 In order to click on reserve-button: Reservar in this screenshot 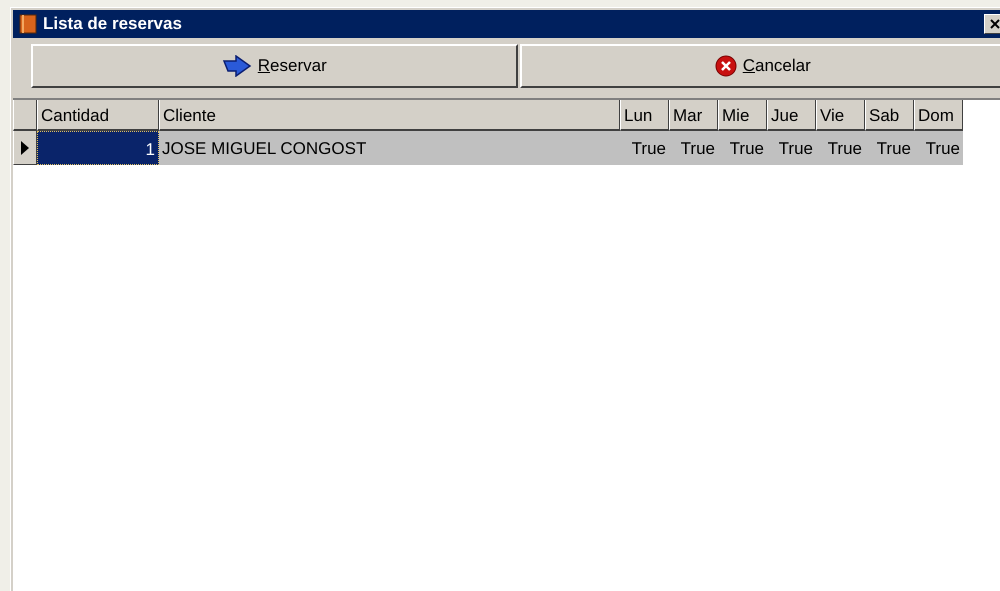, I will do `click(274, 66)`.